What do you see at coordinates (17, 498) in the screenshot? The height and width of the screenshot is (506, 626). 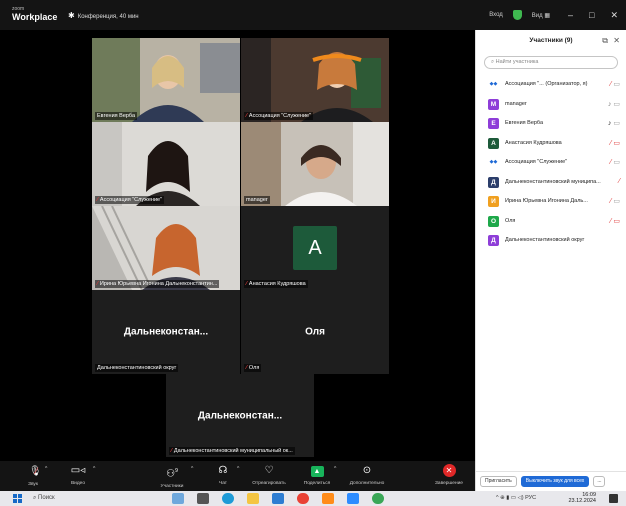 I see `windows-start-icon` at bounding box center [17, 498].